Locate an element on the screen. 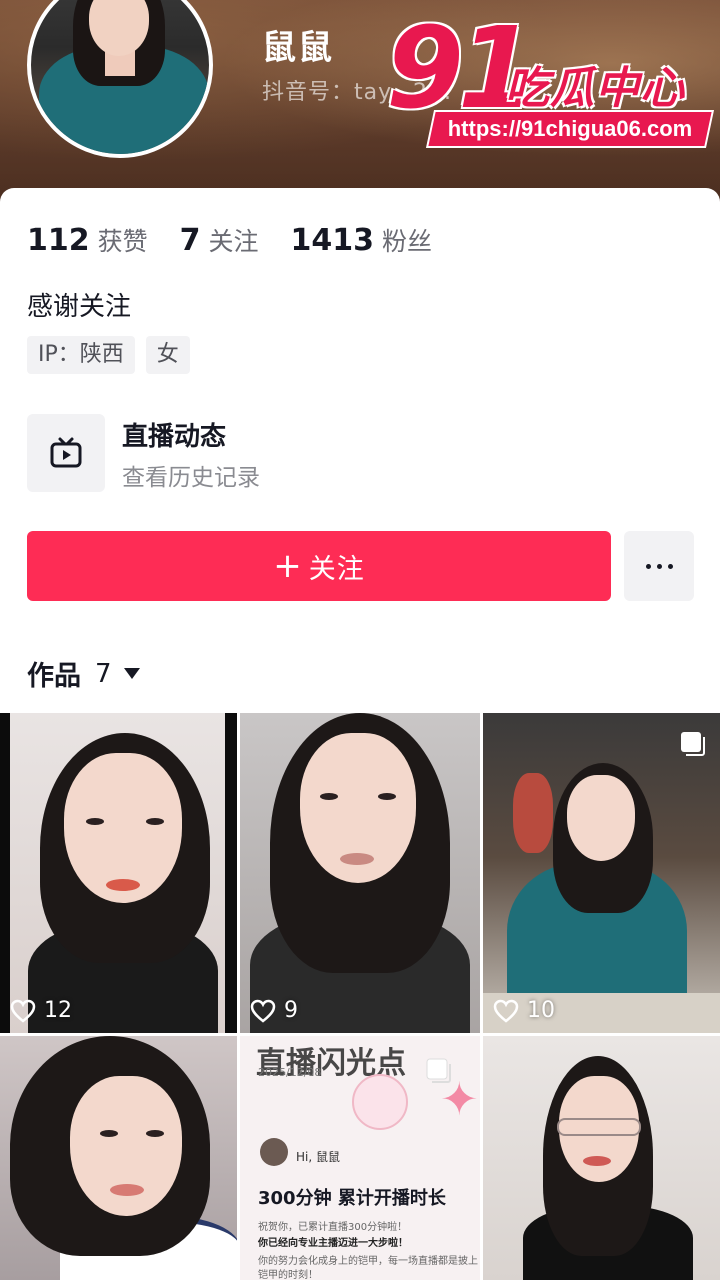 The height and width of the screenshot is (1280, 720). stat-label: 获赞 is located at coordinates (122, 241).